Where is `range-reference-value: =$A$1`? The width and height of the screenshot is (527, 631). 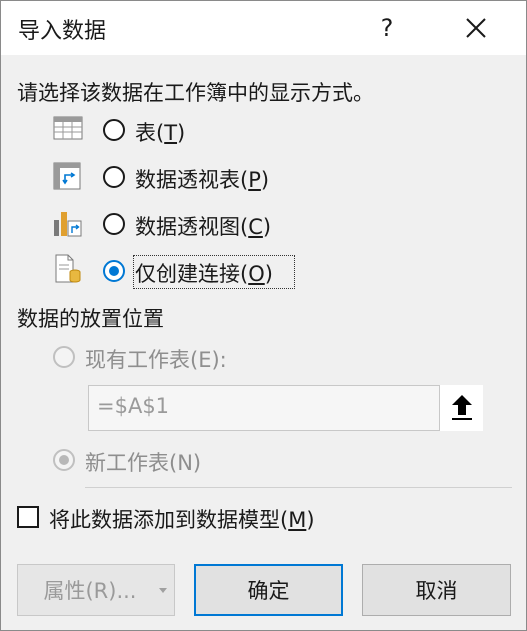 range-reference-value: =$A$1 is located at coordinates (133, 406).